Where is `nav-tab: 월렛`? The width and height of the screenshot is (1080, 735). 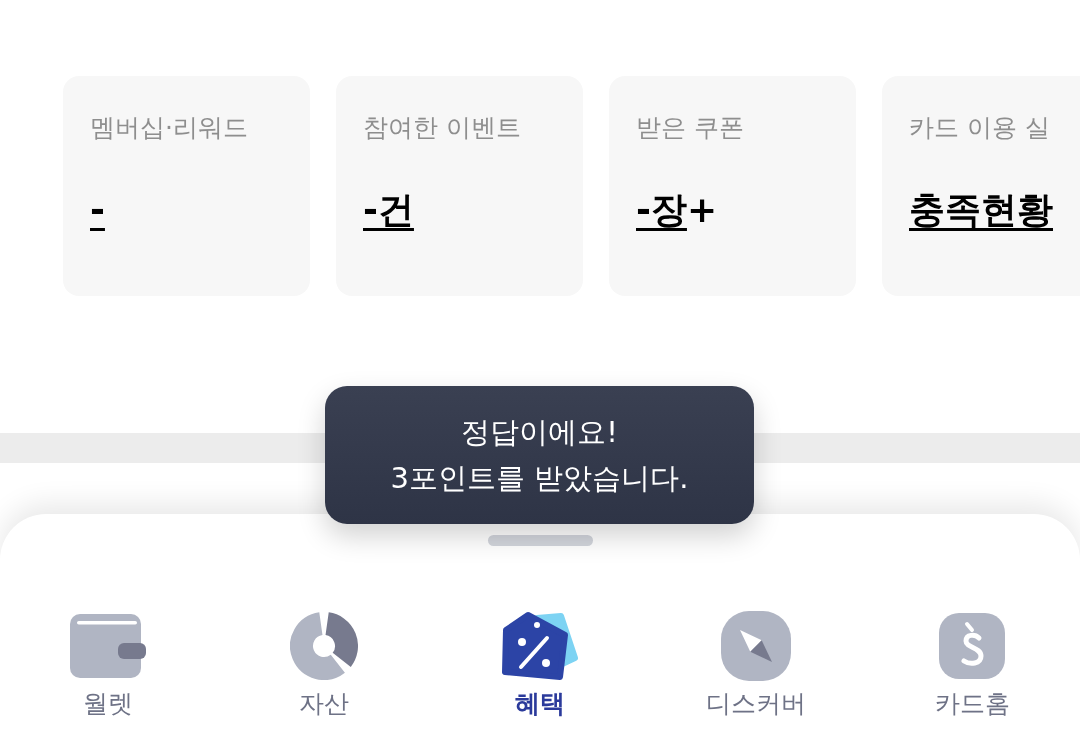 nav-tab: 월렛 is located at coordinates (108, 665).